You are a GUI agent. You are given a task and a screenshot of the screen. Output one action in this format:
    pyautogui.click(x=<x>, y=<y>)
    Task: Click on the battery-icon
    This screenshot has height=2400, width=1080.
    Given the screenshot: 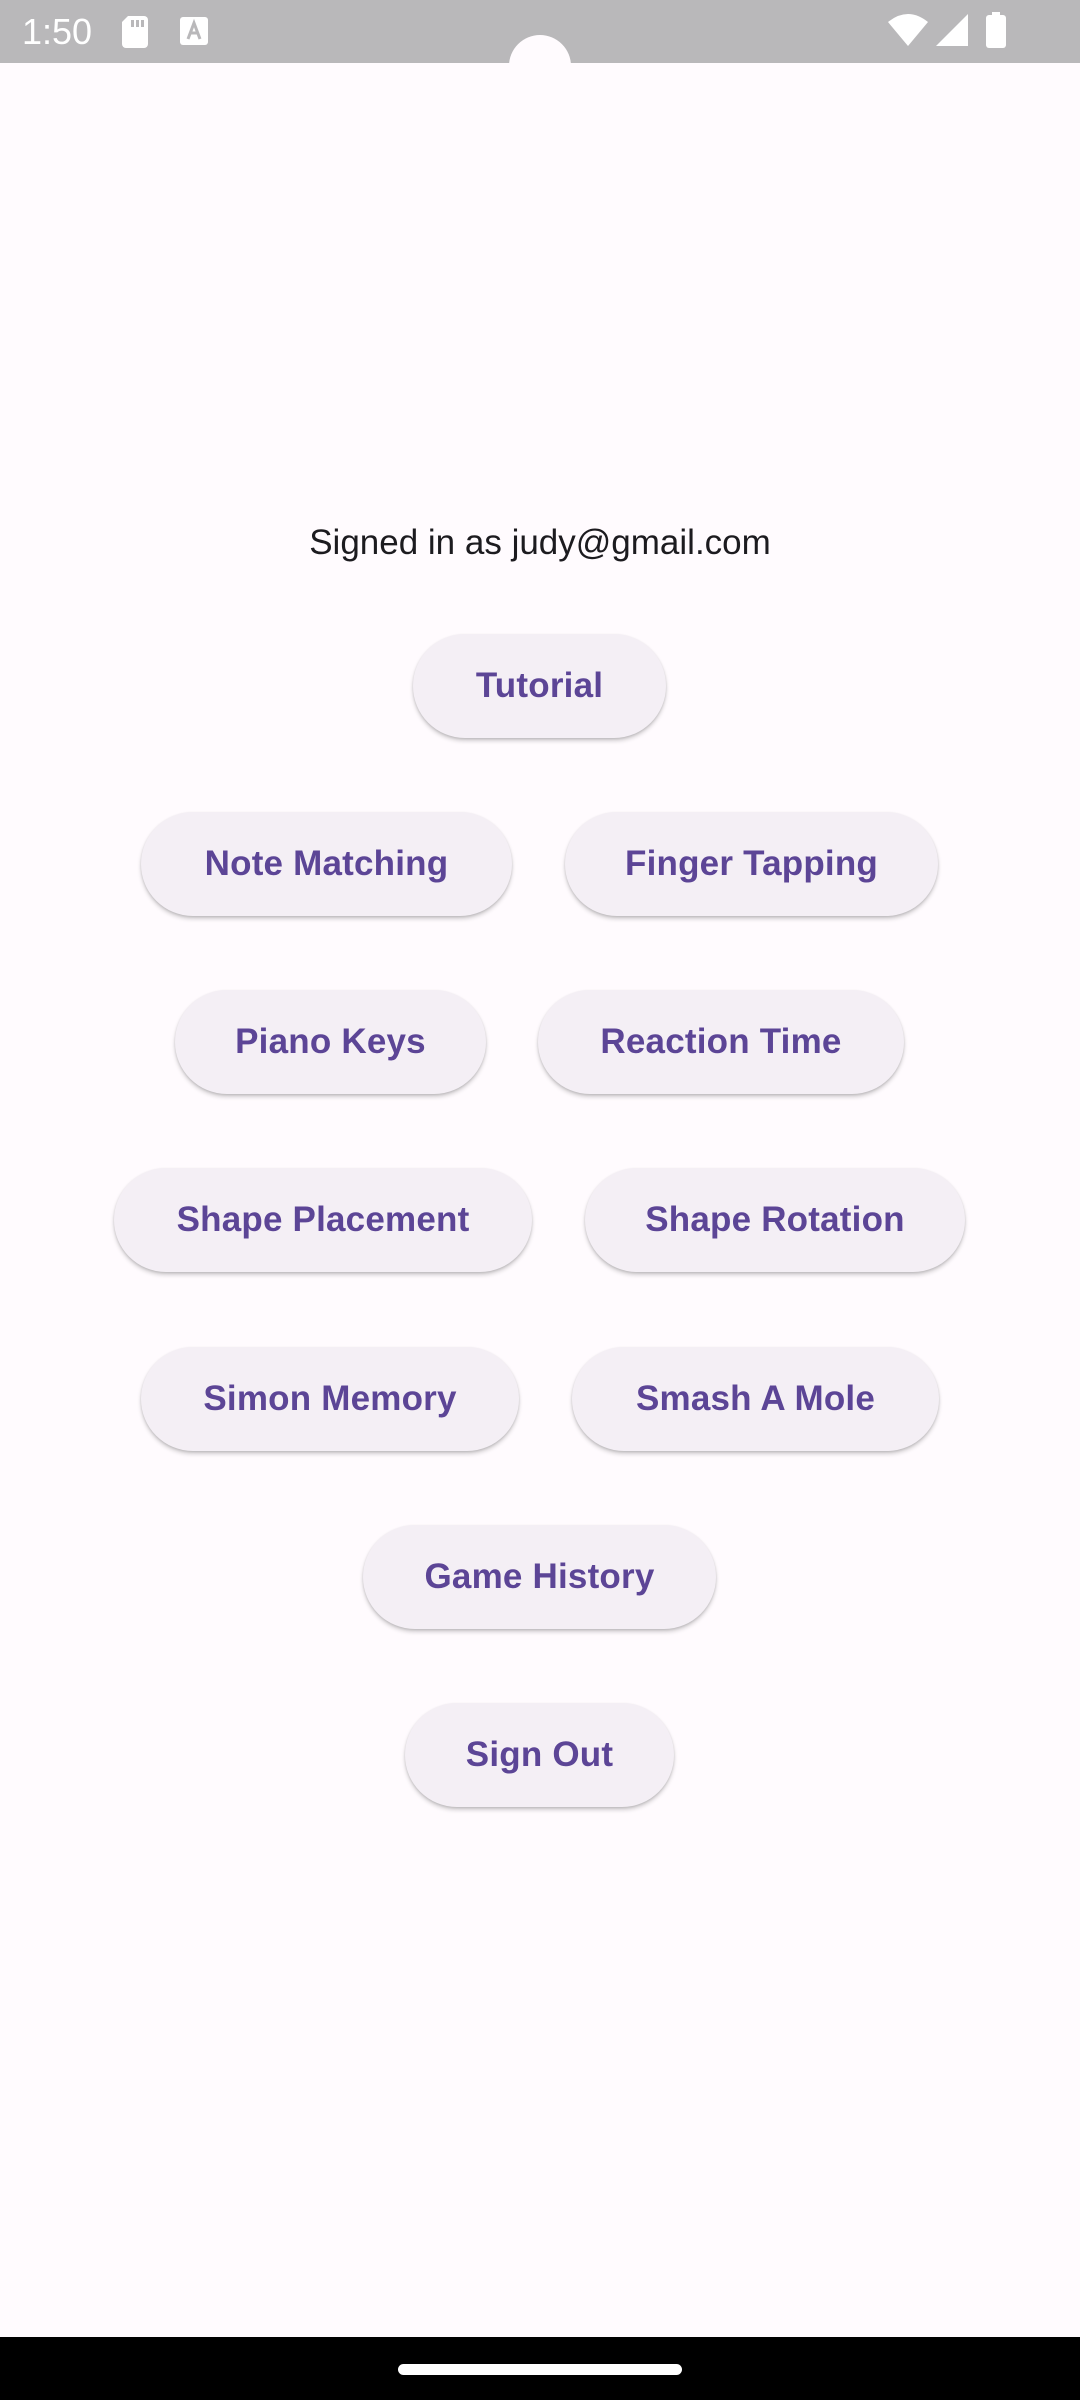 What is the action you would take?
    pyautogui.click(x=996, y=32)
    